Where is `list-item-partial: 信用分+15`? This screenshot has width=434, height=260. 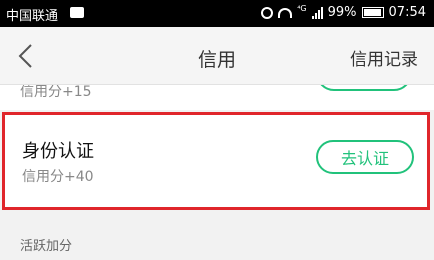
list-item-partial: 信用分+15 is located at coordinates (217, 97).